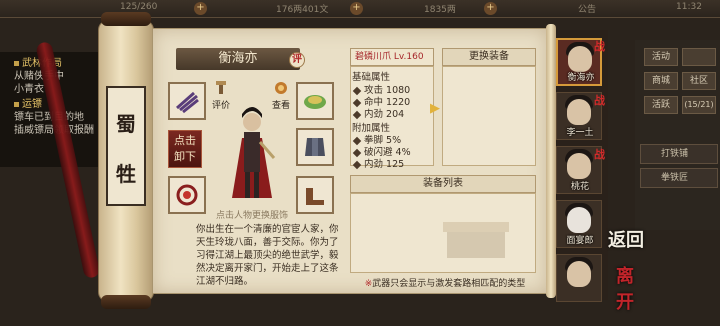 This screenshot has height=326, width=720. I want to click on money-counter: 176两401文, so click(302, 10).